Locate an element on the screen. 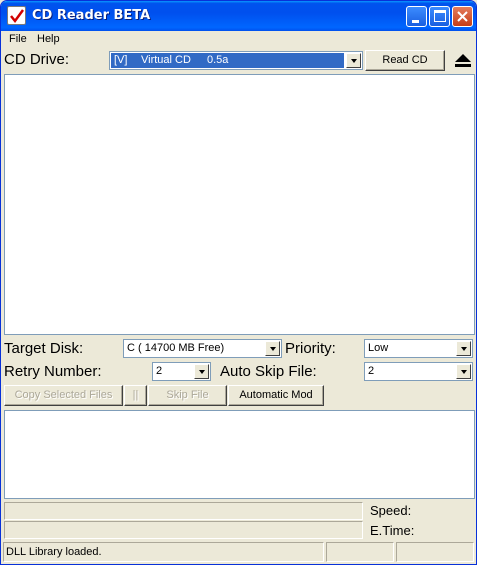 This screenshot has width=477, height=565. maximize-icon is located at coordinates (440, 16).